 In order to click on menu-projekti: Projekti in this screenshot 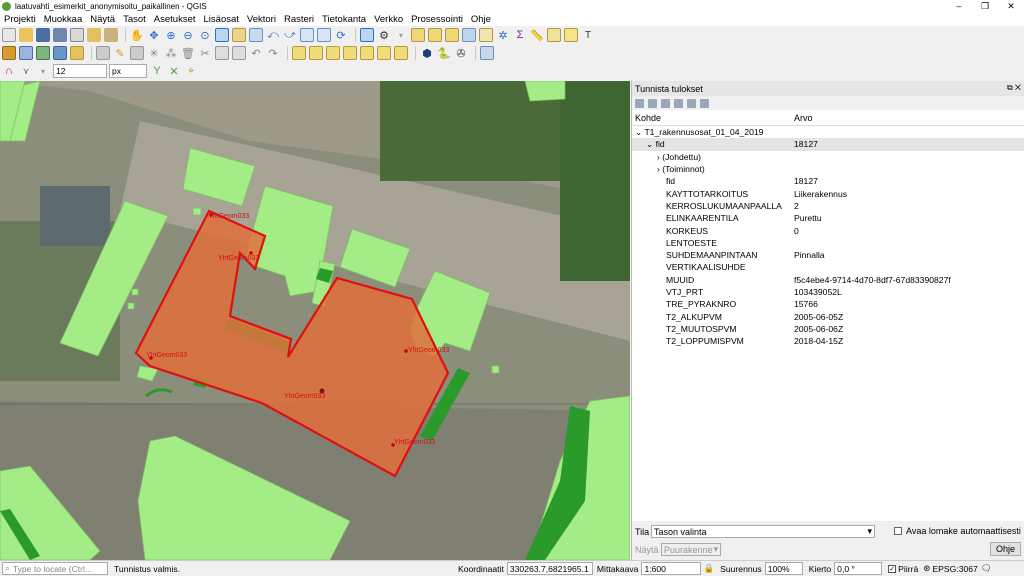, I will do `click(20, 19)`.